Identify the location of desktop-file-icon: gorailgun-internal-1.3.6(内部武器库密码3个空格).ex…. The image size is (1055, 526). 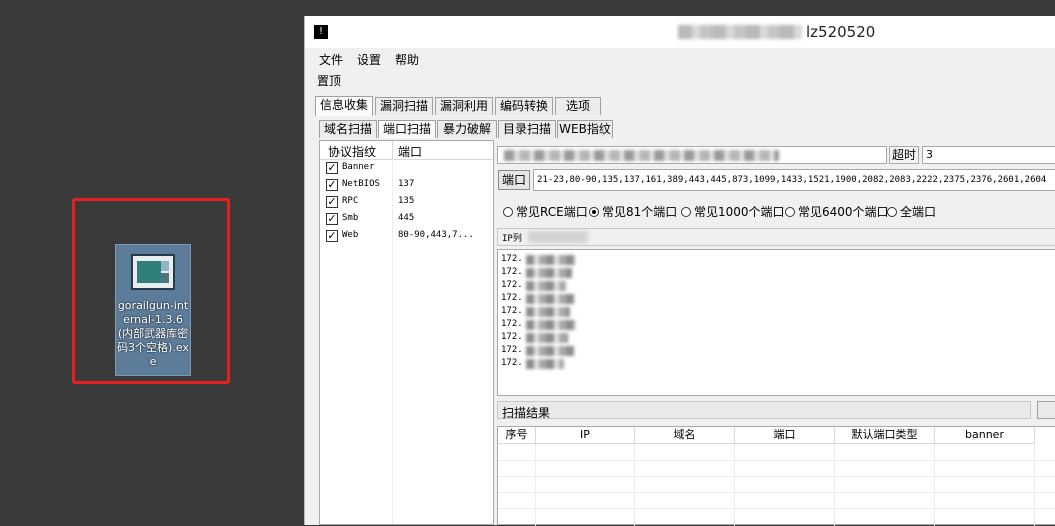
(153, 310).